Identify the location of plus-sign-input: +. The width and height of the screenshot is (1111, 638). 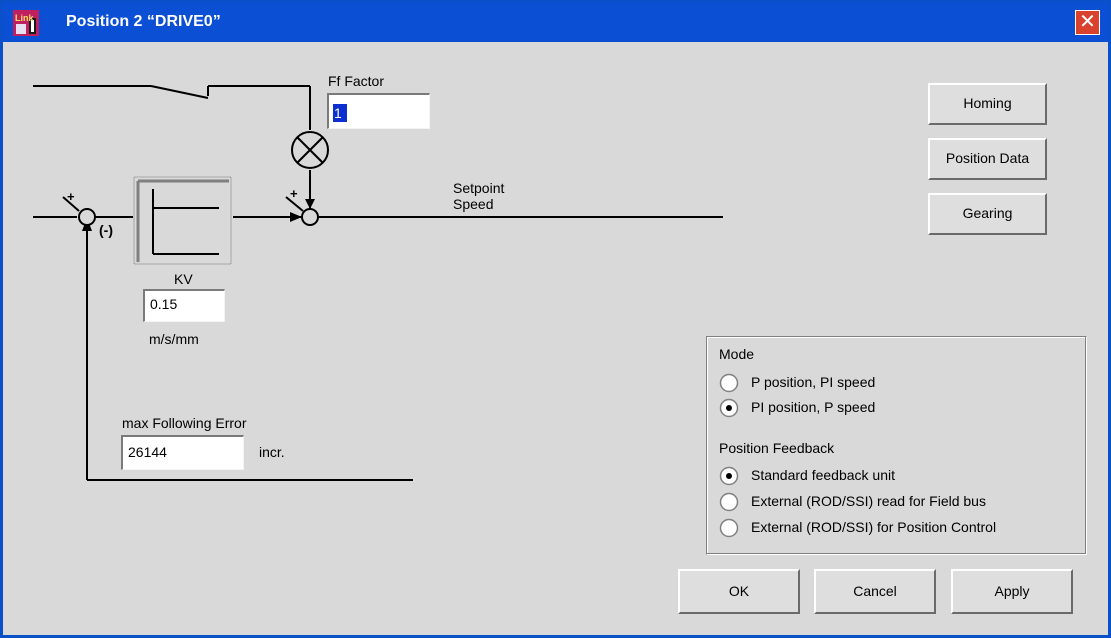
(71, 196).